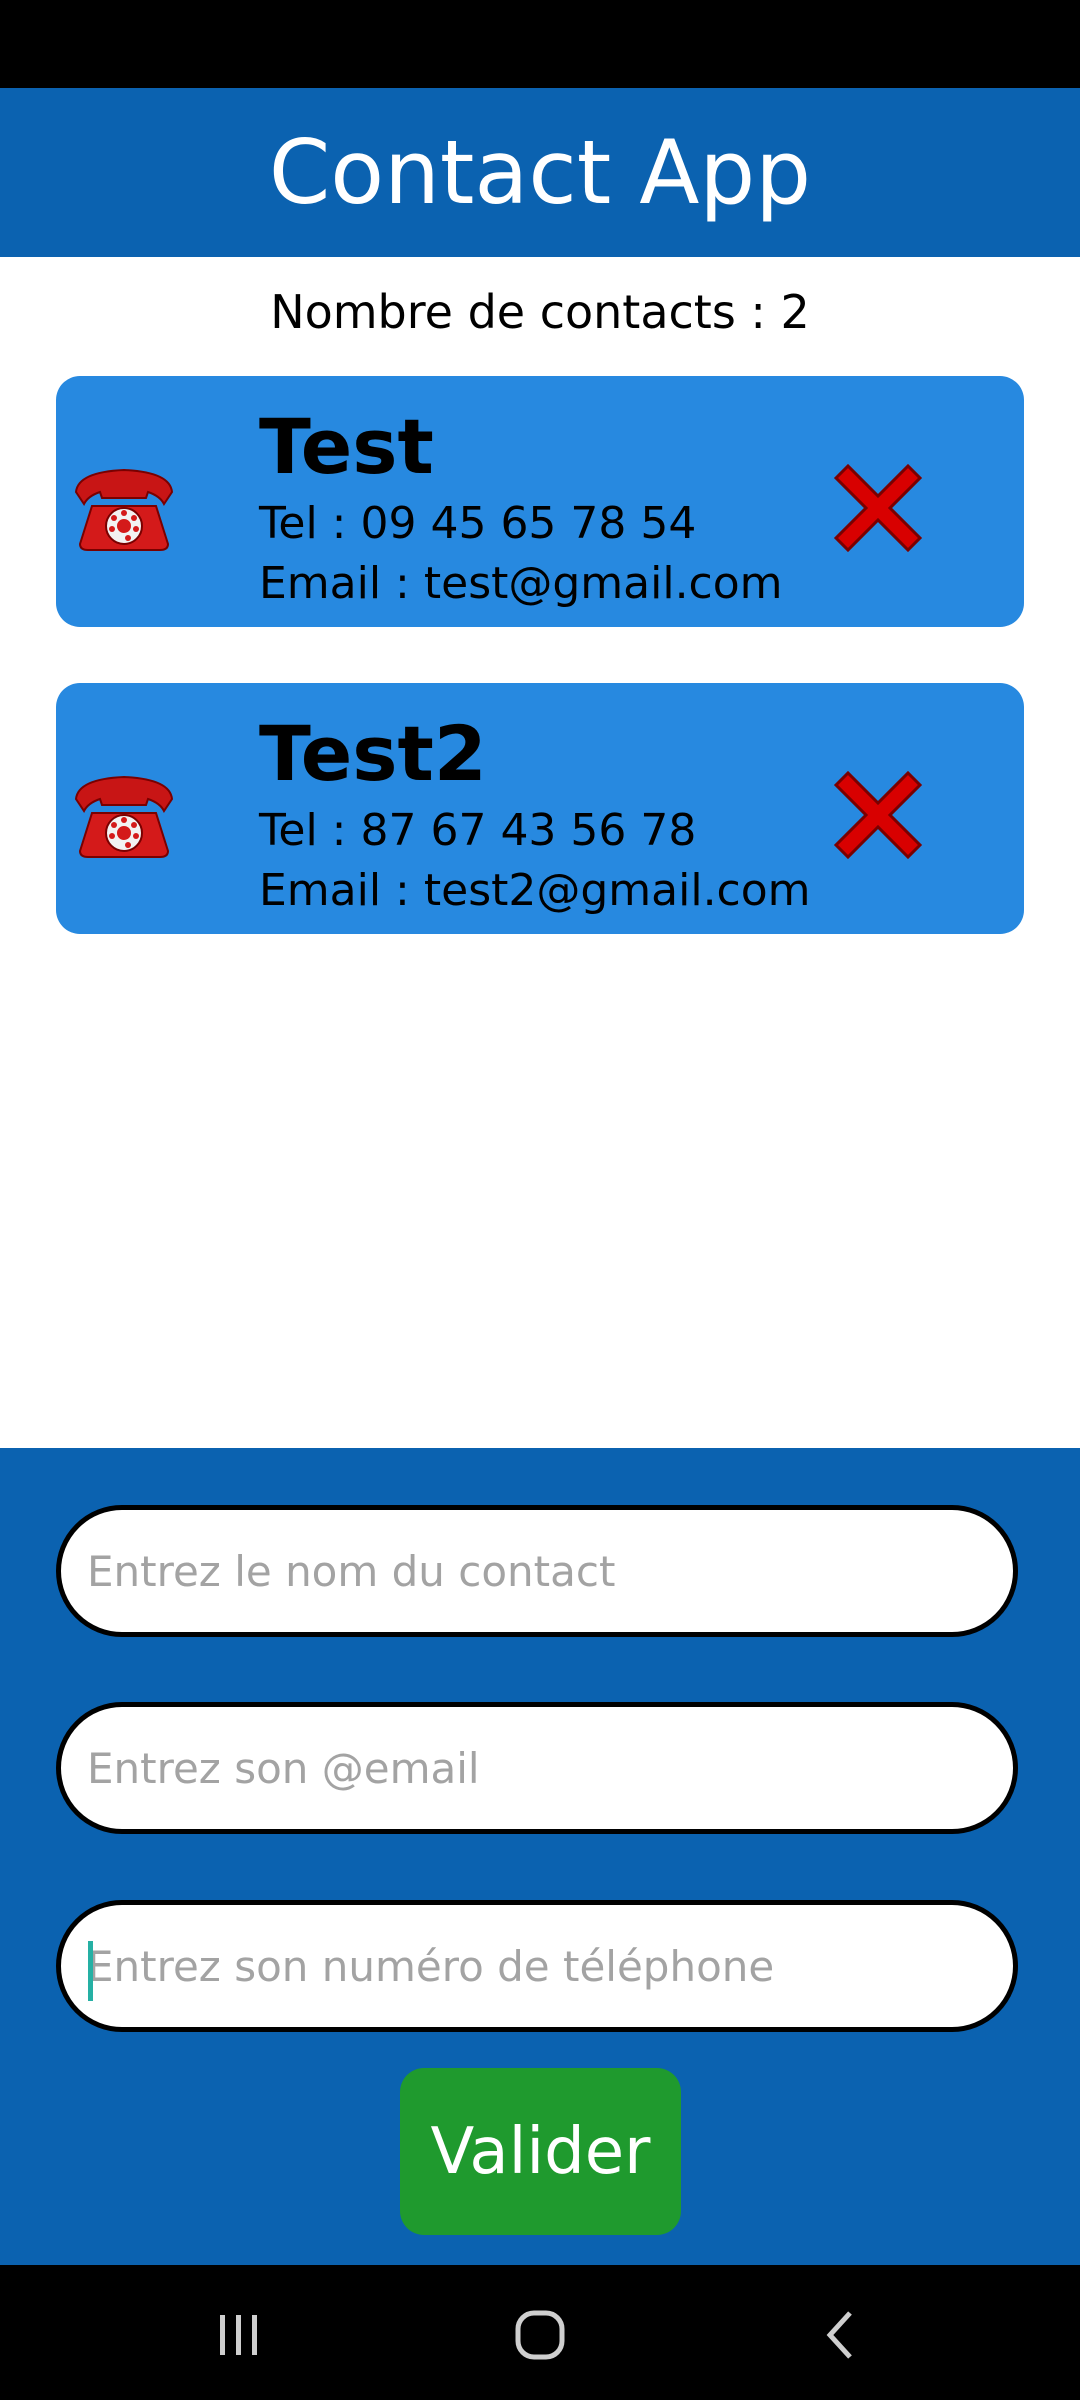 The height and width of the screenshot is (2400, 1080). I want to click on navigation-bar, so click(540, 2332).